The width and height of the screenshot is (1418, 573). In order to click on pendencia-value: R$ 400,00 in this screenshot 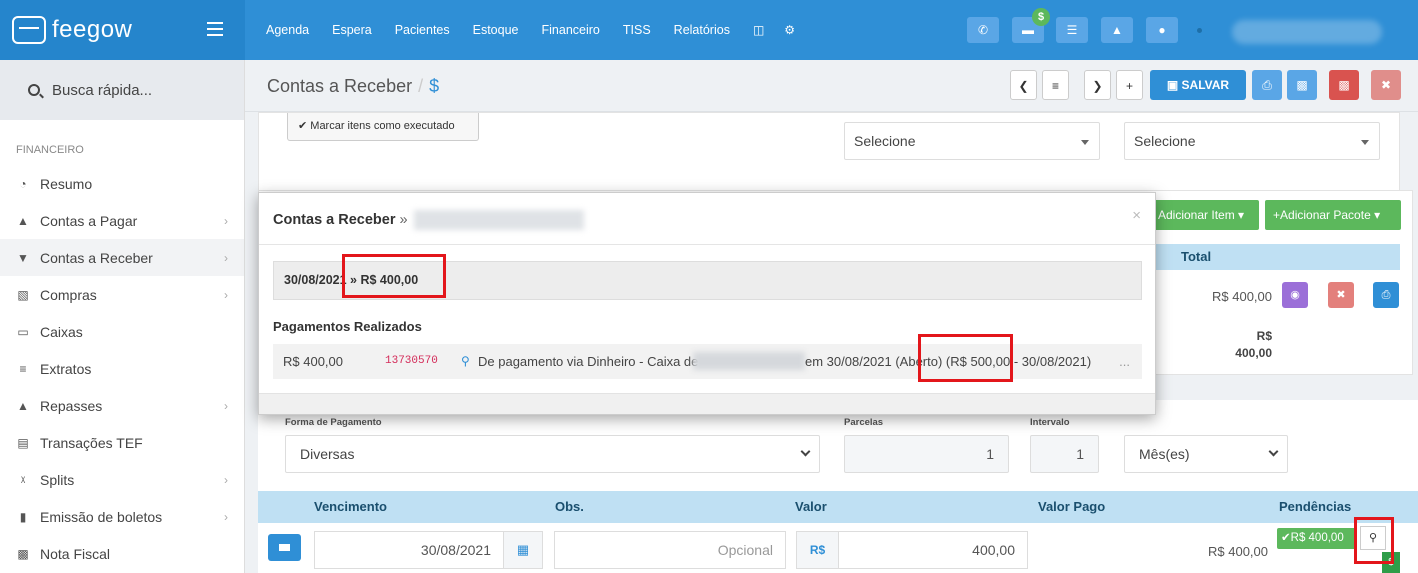, I will do `click(1317, 538)`.